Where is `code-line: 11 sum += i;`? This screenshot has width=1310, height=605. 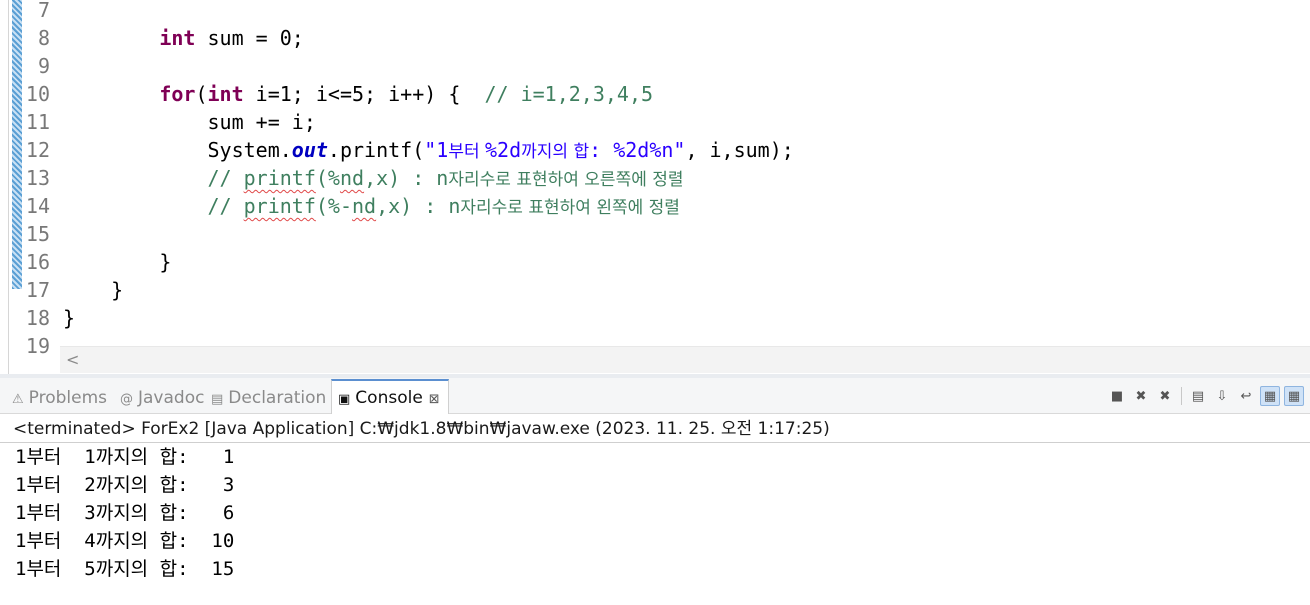 code-line: 11 sum += i; is located at coordinates (655, 122).